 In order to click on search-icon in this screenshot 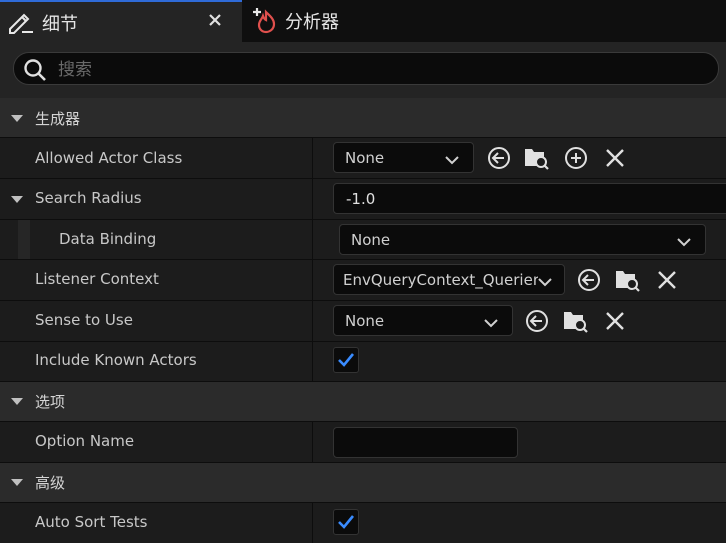, I will do `click(35, 72)`.